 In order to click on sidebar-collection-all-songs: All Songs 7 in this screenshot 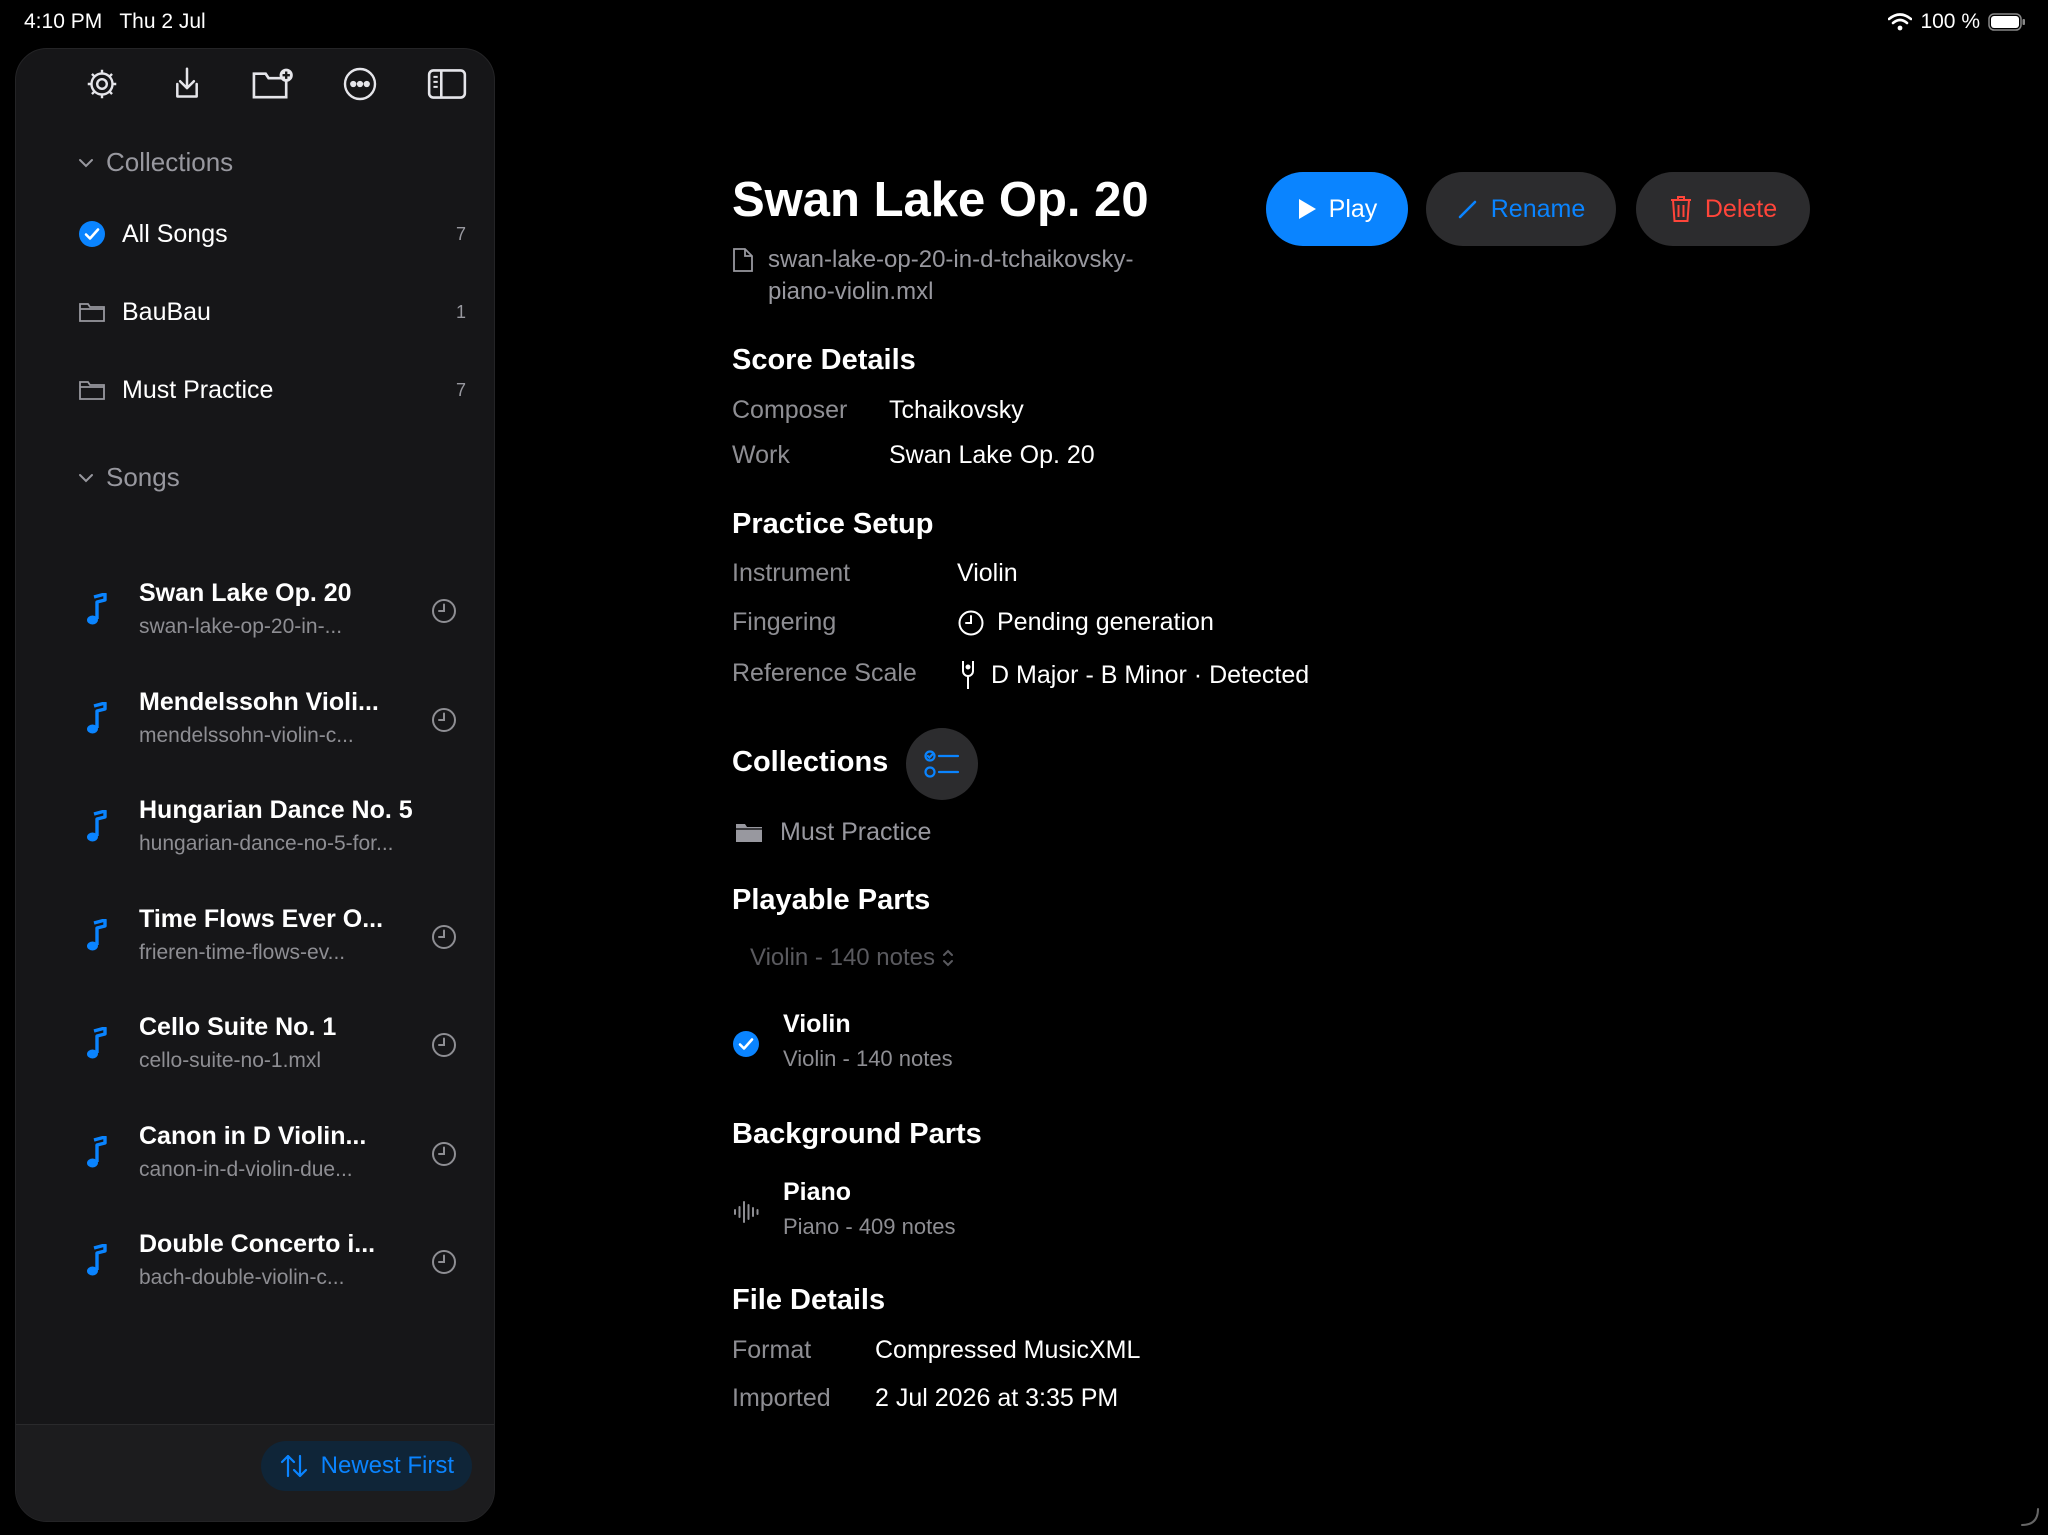, I will do `click(272, 234)`.